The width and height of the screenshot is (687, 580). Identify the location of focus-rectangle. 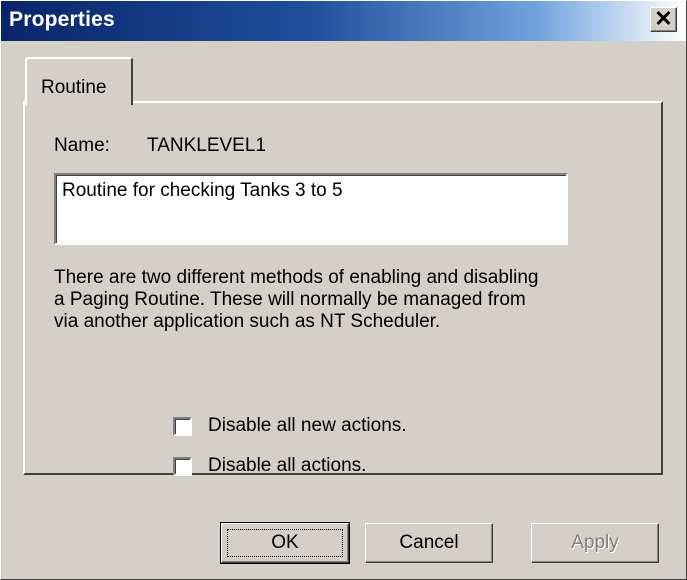
(285, 543).